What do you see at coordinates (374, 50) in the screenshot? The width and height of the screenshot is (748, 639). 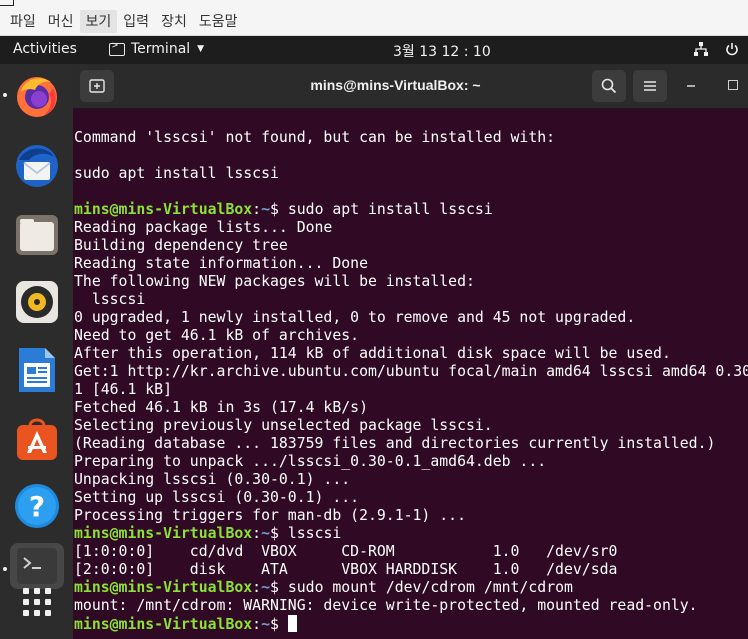 I see `gnome-top-bar: Activities Terminal ▼ 3월 13 12 : 10` at bounding box center [374, 50].